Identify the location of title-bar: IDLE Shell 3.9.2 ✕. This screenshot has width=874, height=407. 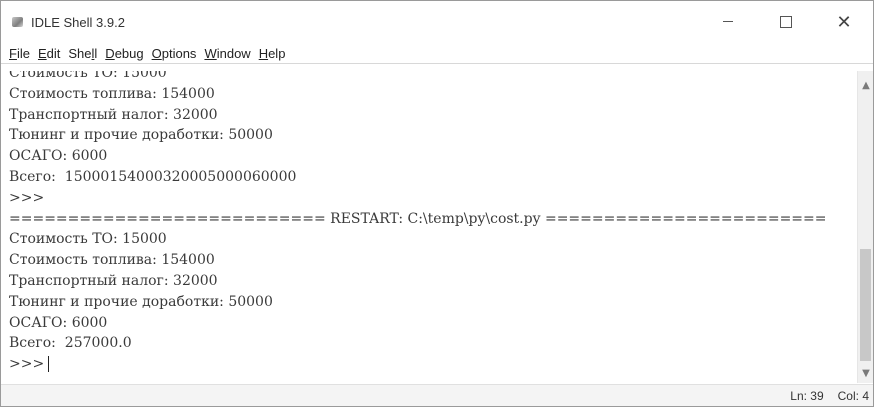
(437, 22).